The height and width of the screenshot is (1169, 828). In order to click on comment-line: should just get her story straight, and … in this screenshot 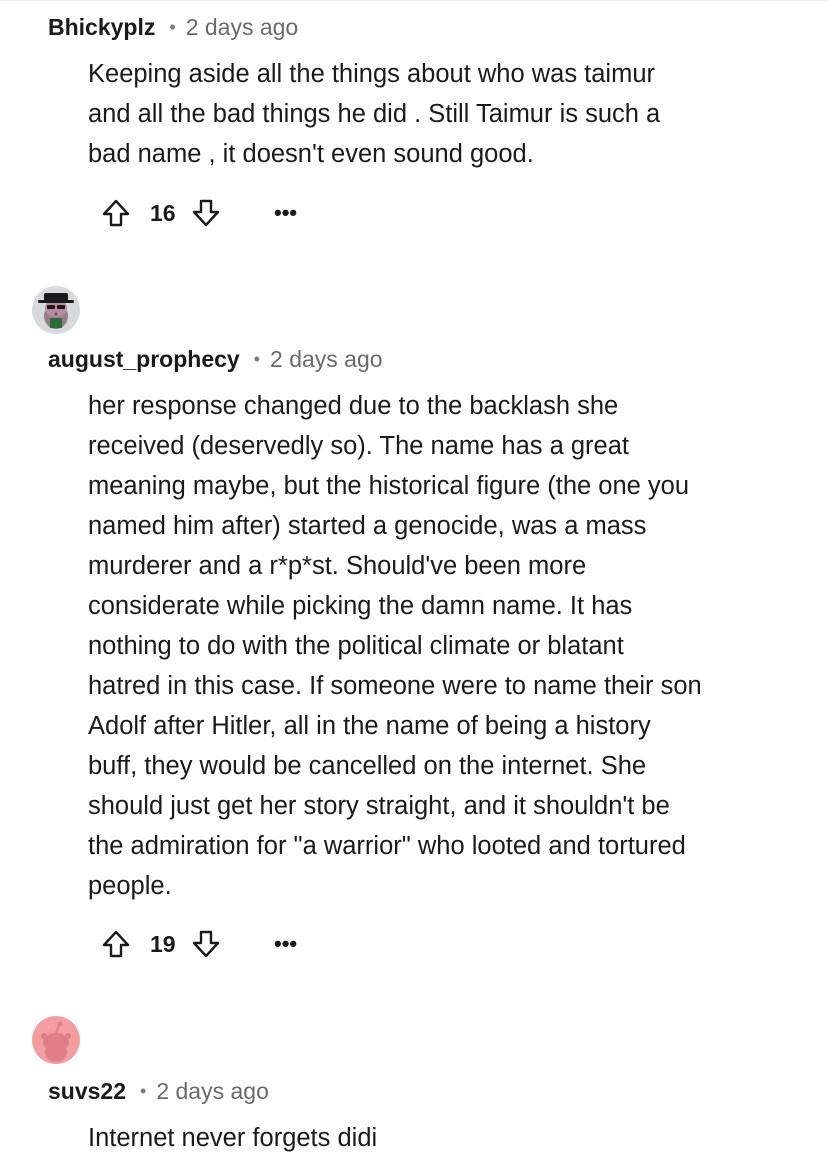, I will do `click(379, 806)`.